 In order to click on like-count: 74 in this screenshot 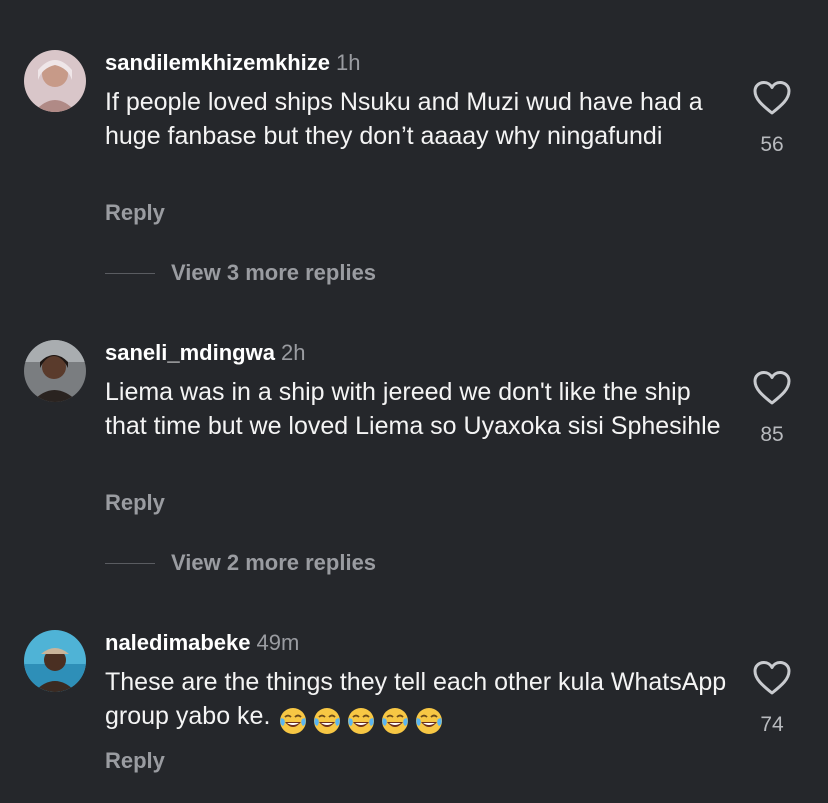, I will do `click(772, 724)`.